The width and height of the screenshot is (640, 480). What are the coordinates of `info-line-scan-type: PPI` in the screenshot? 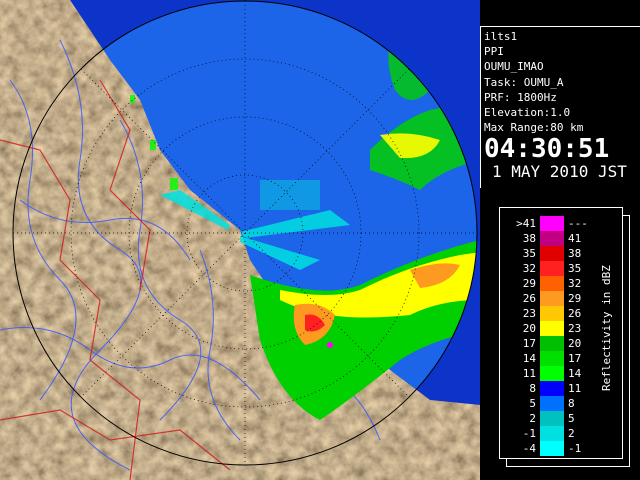 It's located at (494, 52).